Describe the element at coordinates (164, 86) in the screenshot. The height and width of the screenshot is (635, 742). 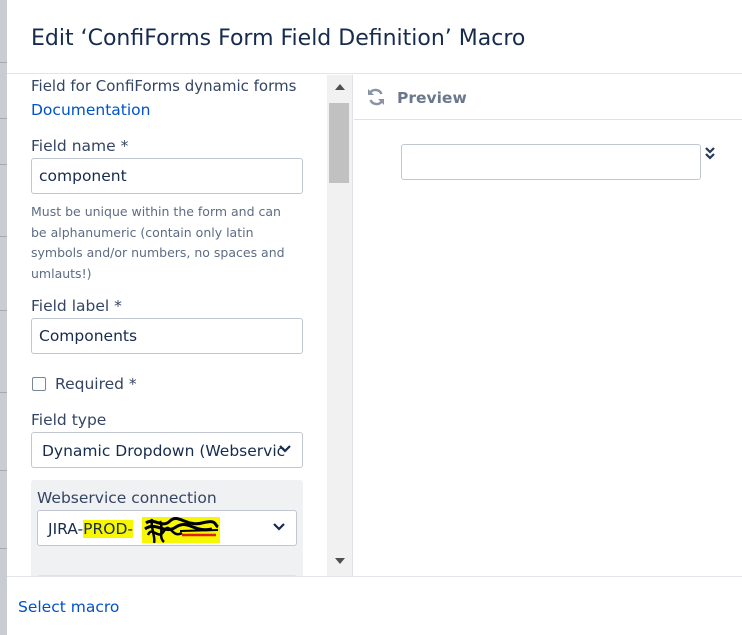
I see `macro-description: Field for ConfiForms dynamic forms` at that location.